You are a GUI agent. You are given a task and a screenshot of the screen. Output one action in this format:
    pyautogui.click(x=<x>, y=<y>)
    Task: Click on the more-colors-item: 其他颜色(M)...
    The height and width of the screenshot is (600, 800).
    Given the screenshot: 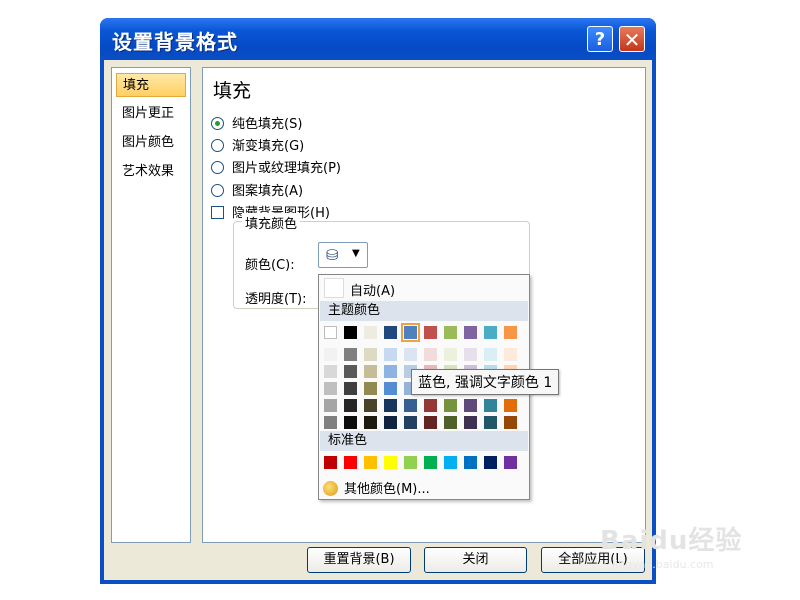 What is the action you would take?
    pyautogui.click(x=376, y=487)
    